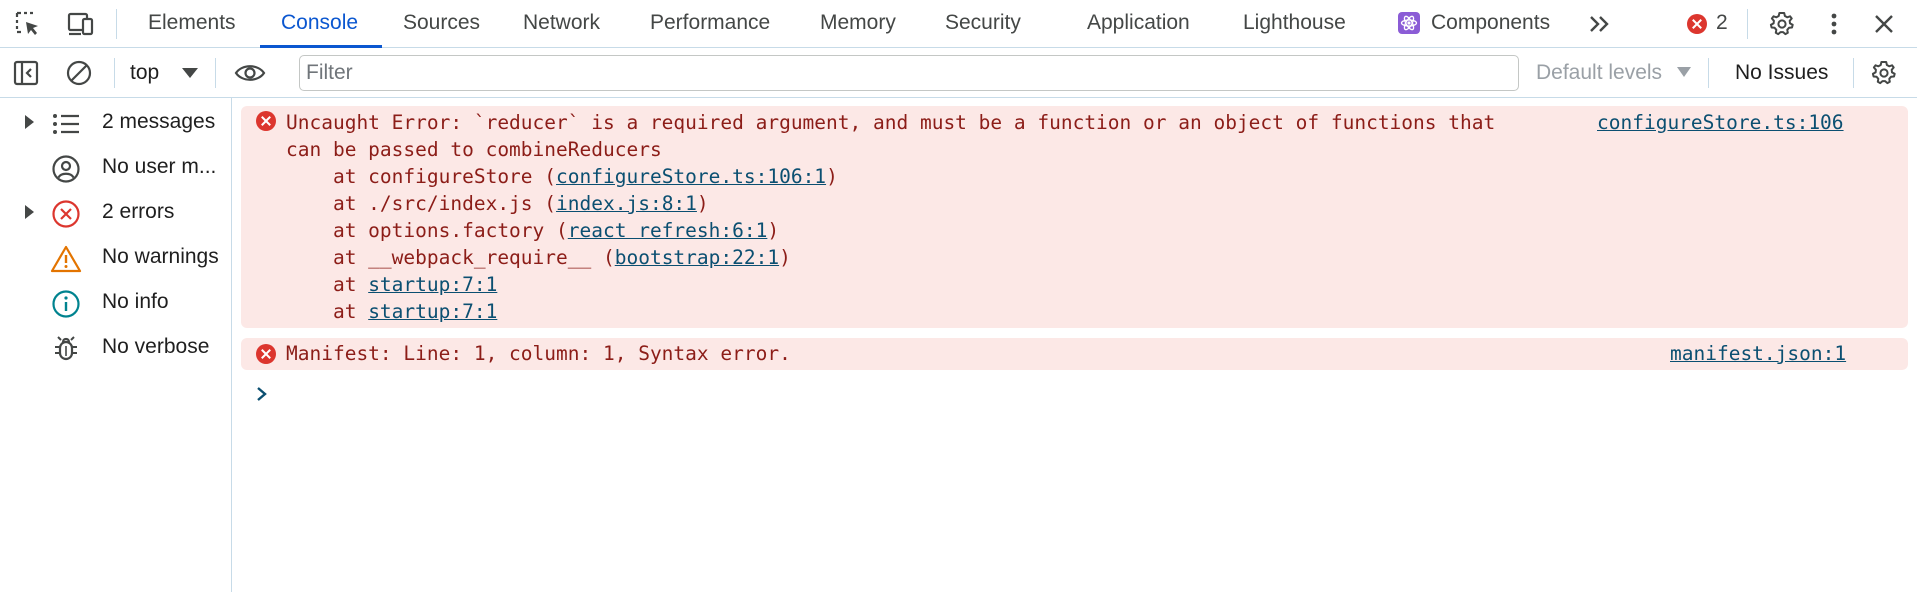  Describe the element at coordinates (421, 176) in the screenshot. I see `stack-frame-text: at configureStore (` at that location.